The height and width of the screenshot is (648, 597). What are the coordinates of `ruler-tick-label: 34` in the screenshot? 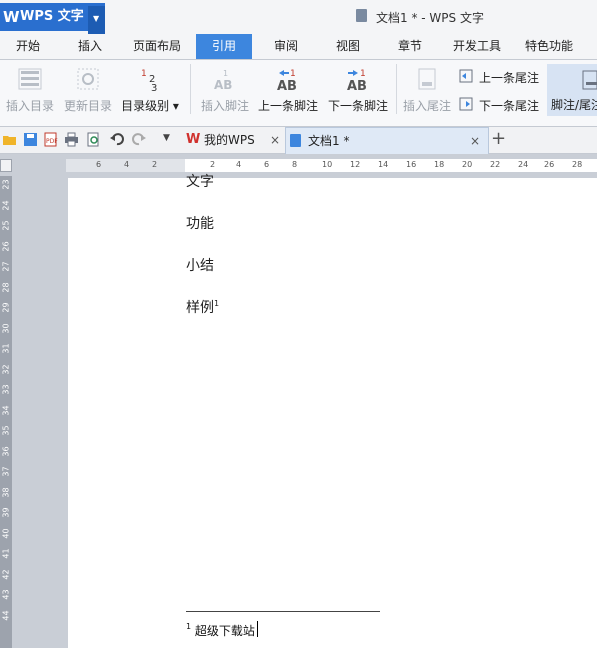 It's located at (6, 410).